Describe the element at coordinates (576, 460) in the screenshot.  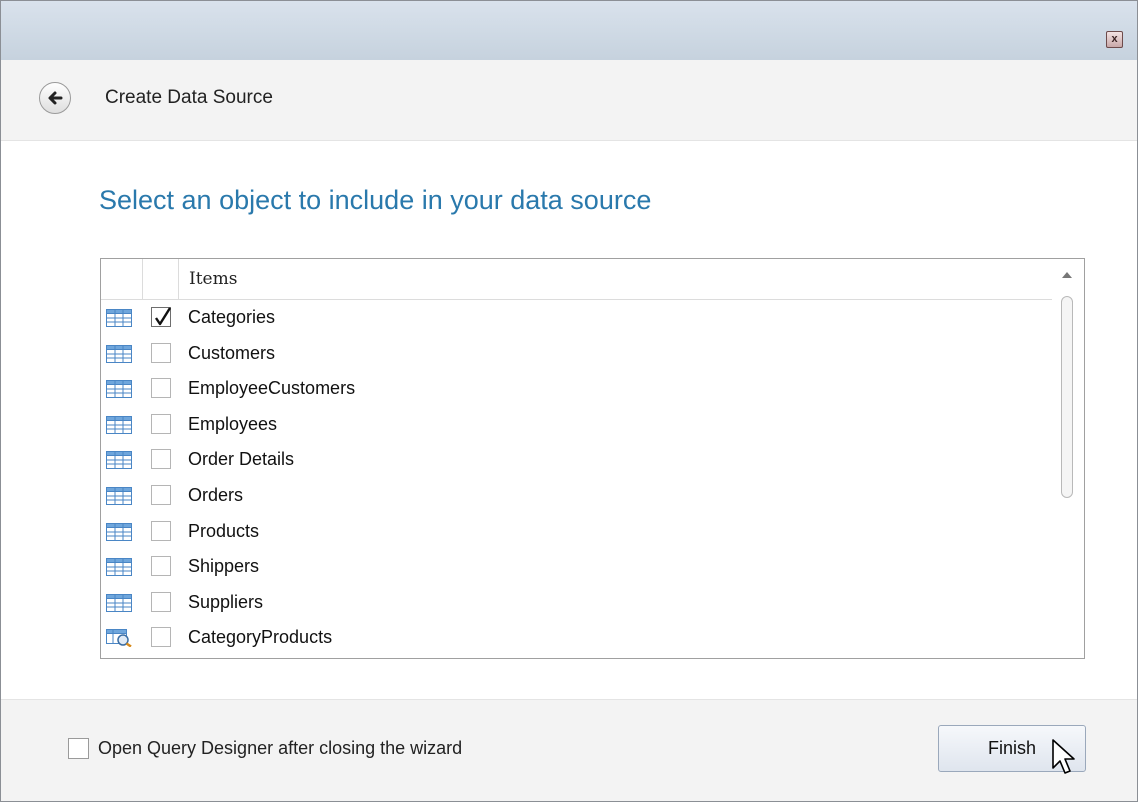
I see `list-item: Order Details` at that location.